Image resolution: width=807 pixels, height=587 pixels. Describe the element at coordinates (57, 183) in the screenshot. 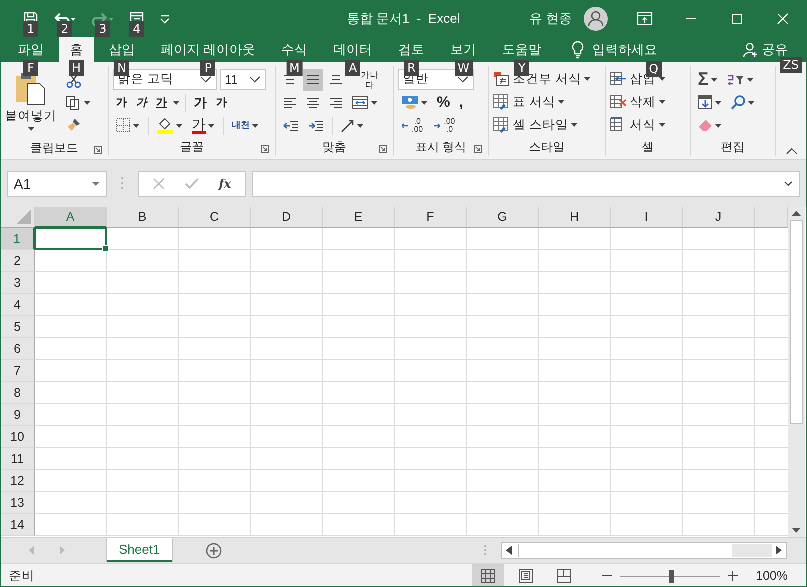

I see `name-box: A1` at that location.